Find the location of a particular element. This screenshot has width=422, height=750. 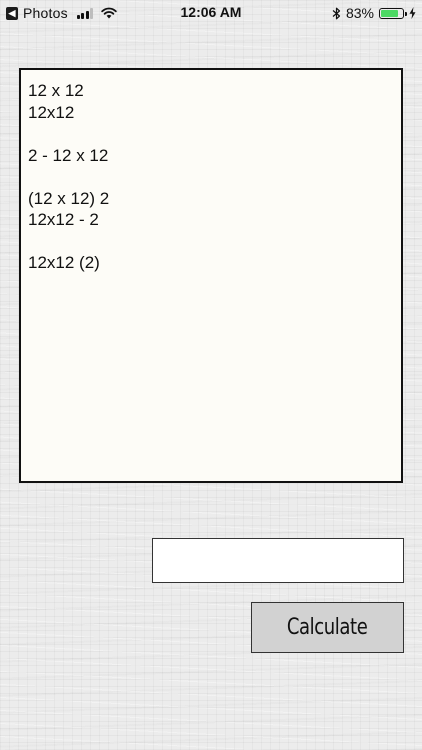

calculate-button-label: Calculate is located at coordinates (327, 627).